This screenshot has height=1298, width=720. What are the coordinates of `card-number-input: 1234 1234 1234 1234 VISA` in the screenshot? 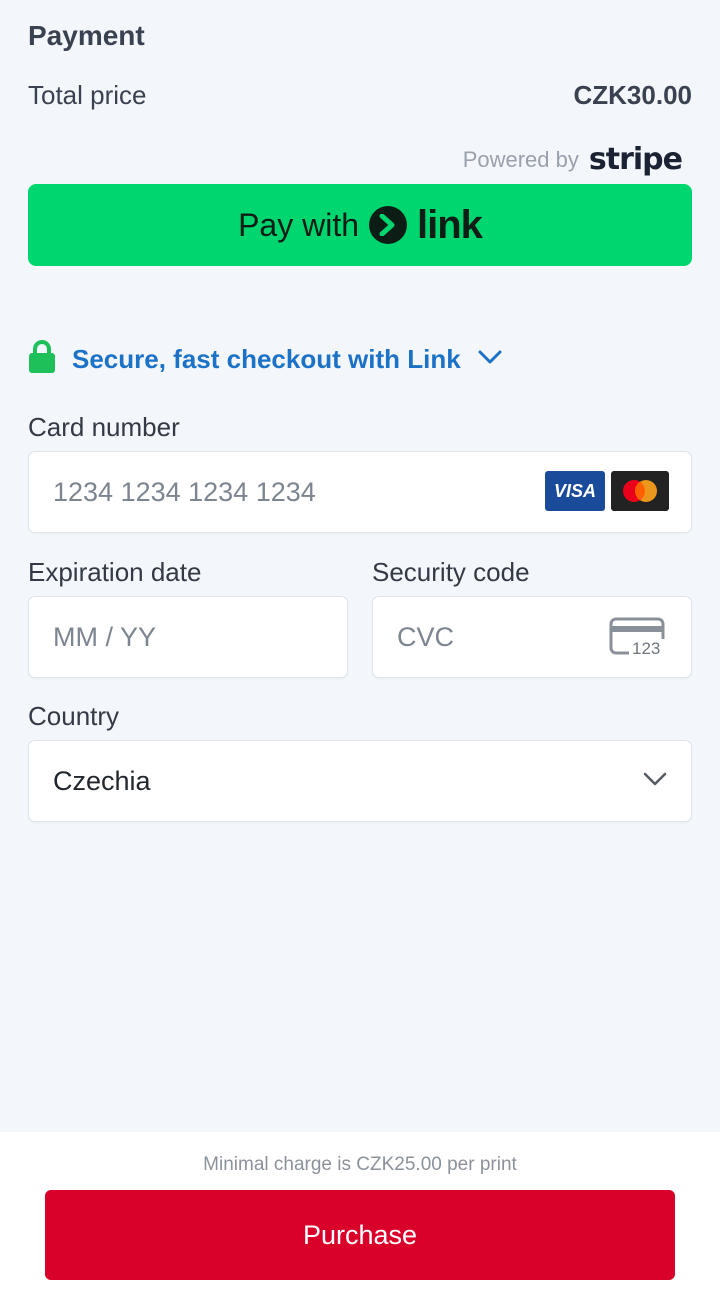 It's located at (360, 492).